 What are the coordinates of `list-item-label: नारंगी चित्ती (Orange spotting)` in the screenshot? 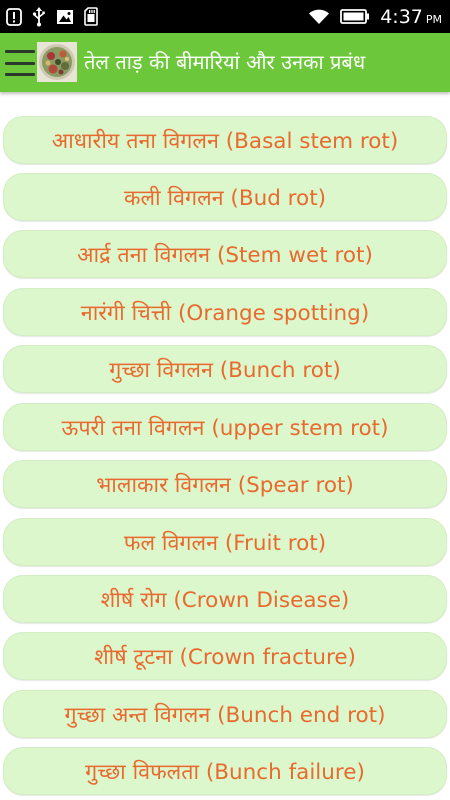 It's located at (225, 313).